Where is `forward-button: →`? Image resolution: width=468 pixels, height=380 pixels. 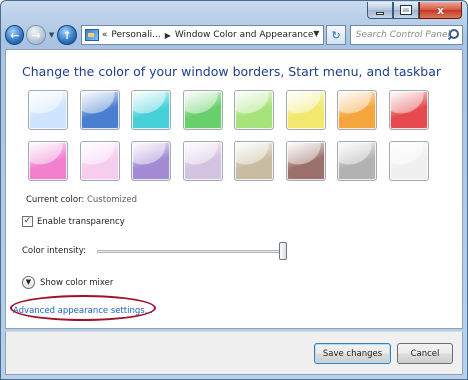 forward-button: → is located at coordinates (36, 35).